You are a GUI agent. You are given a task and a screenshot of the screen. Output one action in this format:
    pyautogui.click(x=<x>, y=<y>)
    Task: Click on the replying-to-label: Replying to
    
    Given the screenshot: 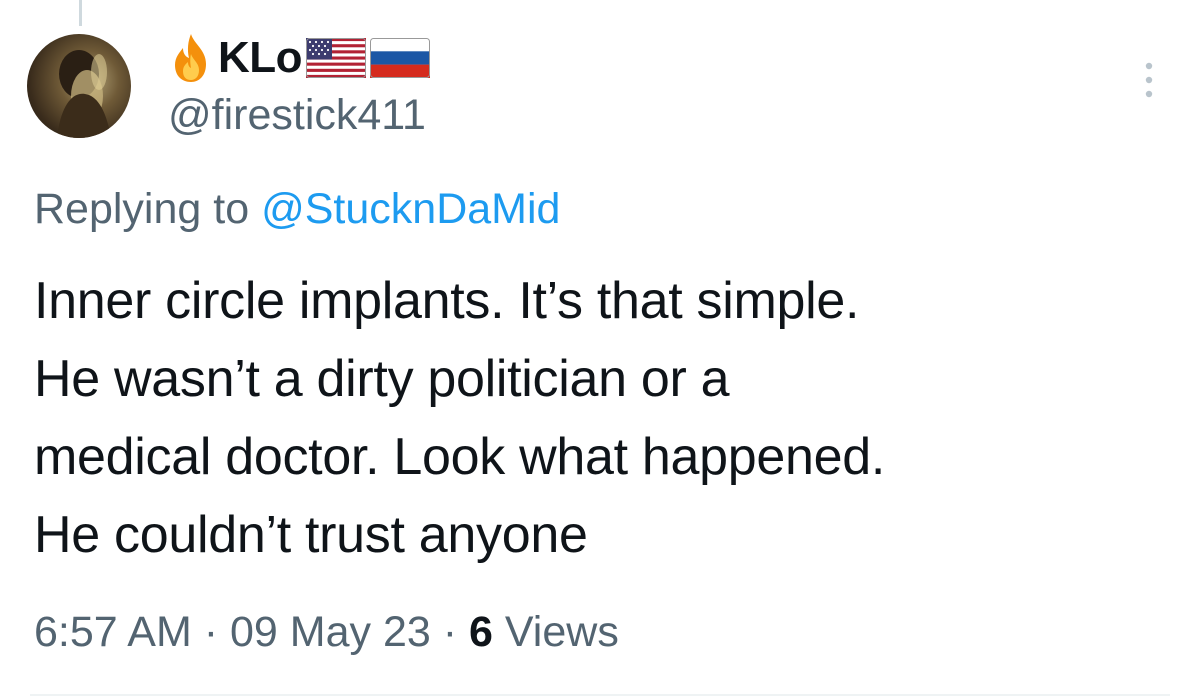 What is the action you would take?
    pyautogui.click(x=142, y=209)
    